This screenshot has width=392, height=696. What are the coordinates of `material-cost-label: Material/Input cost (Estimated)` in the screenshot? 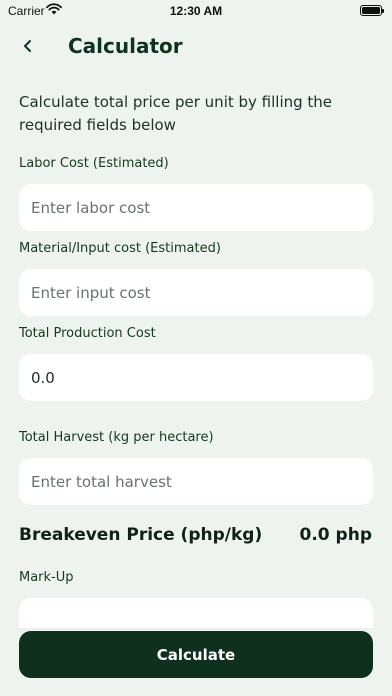 It's located at (120, 248).